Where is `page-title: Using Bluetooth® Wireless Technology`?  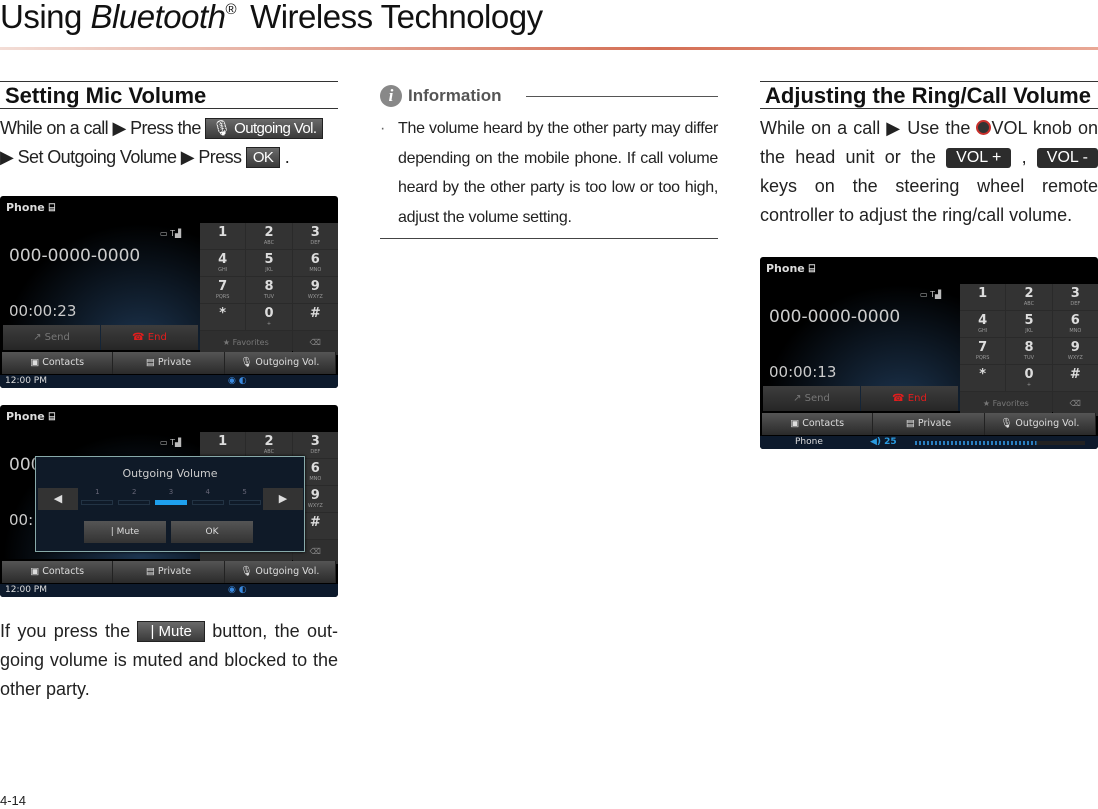
page-title: Using Bluetooth® Wireless Technology is located at coordinates (271, 17).